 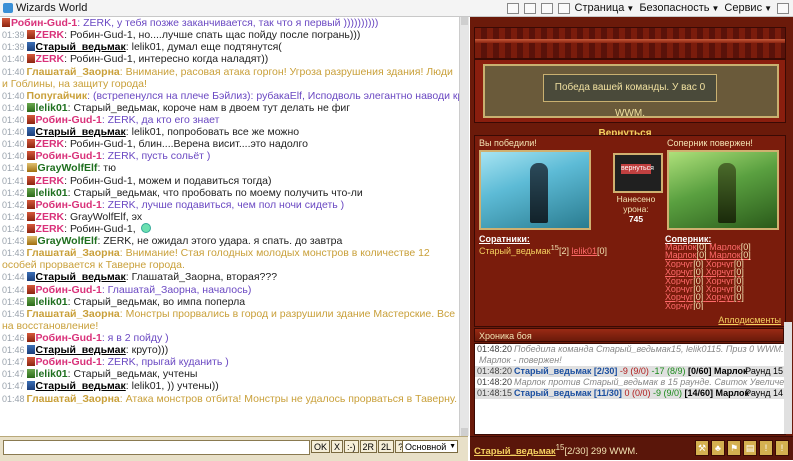 What do you see at coordinates (718, 448) in the screenshot?
I see `tree-icon: ♣` at bounding box center [718, 448].